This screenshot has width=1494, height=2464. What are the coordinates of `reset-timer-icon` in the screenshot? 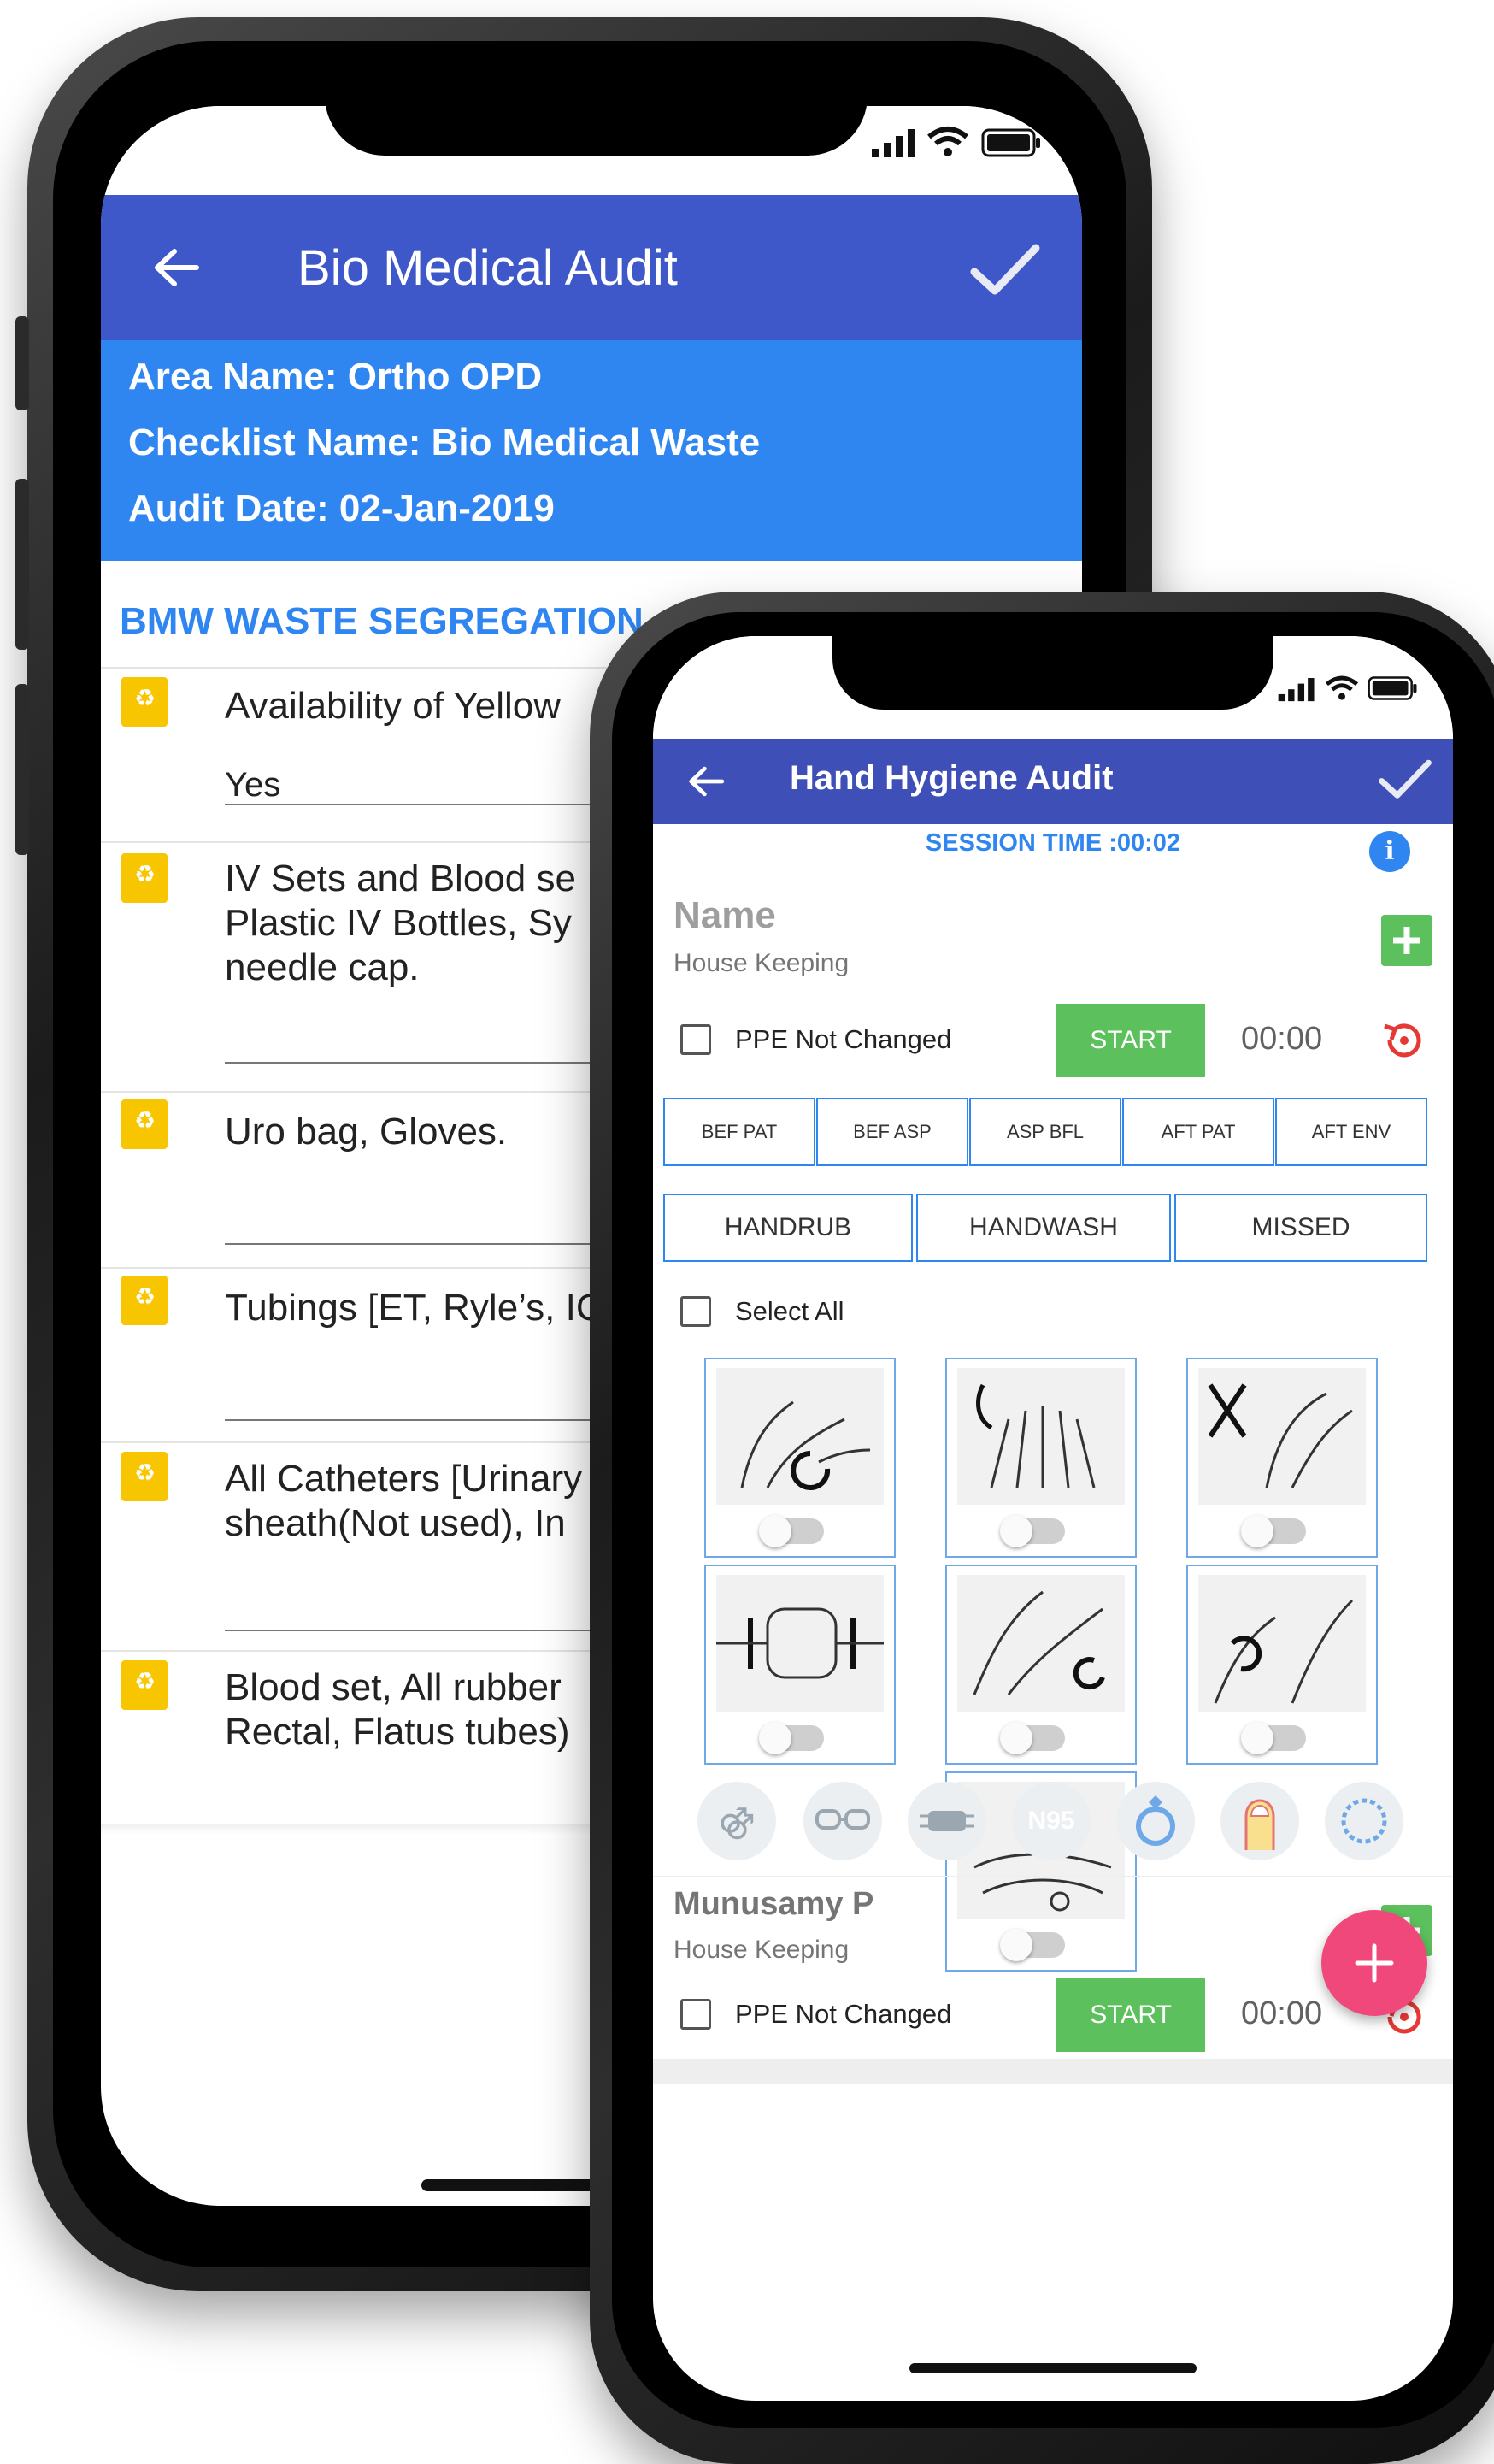 It's located at (1404, 1040).